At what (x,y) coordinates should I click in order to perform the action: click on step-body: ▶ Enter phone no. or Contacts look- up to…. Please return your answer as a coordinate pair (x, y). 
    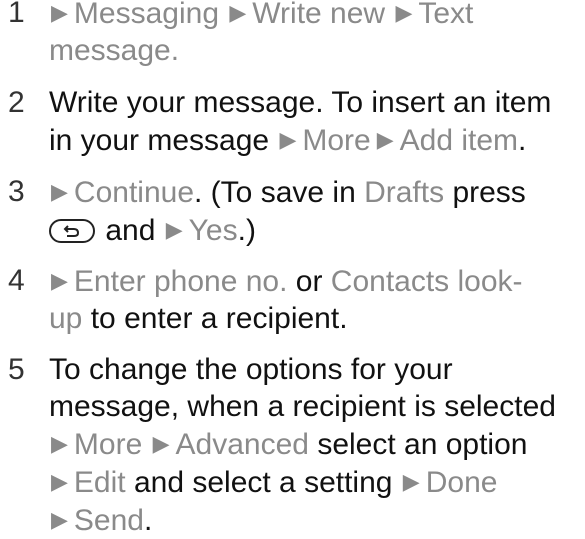
    Looking at the image, I should click on (314, 299).